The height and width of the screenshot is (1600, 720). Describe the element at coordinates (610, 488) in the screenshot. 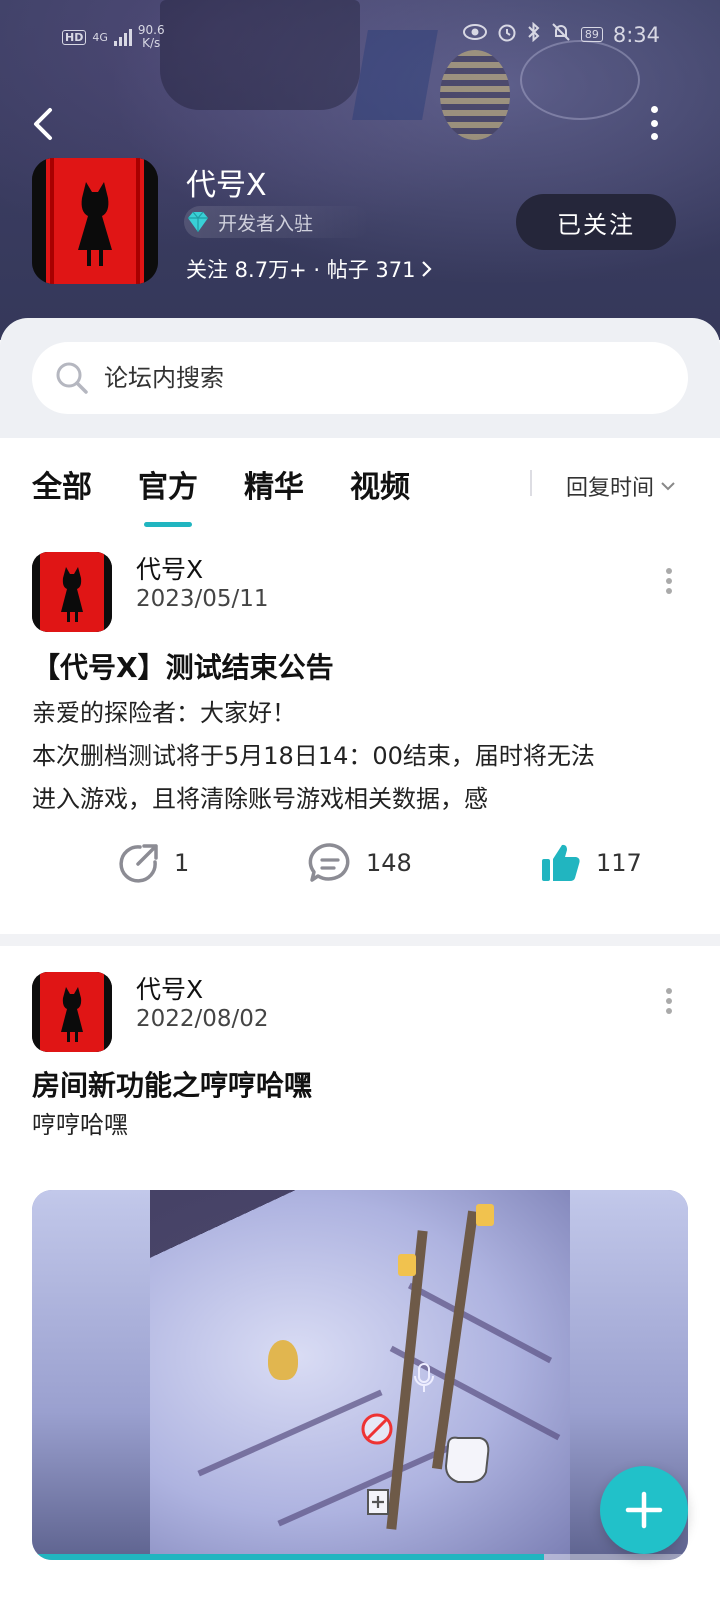

I see `sort-label: 回复时间` at that location.